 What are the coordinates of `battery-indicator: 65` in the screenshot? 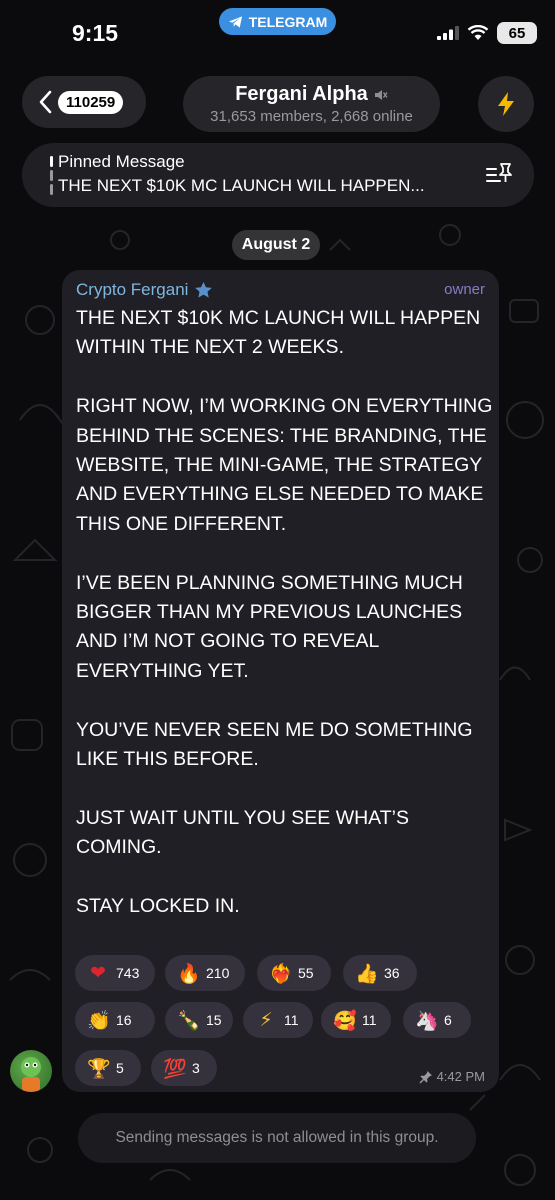 It's located at (517, 33).